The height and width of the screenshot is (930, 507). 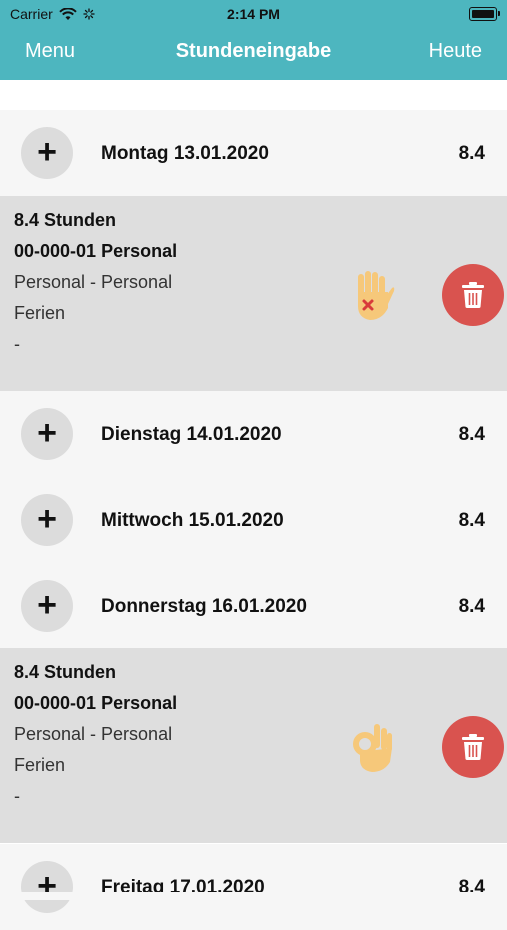 What do you see at coordinates (253, 54) in the screenshot?
I see `navigation-bar: Menu Stundeneingabe Heute` at bounding box center [253, 54].